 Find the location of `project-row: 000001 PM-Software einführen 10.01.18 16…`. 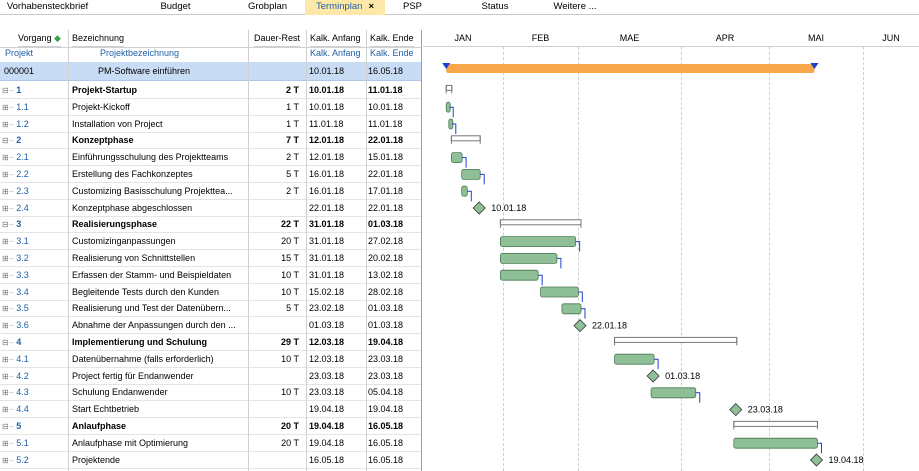

project-row: 000001 PM-Software einführen 10.01.18 16… is located at coordinates (210, 71).